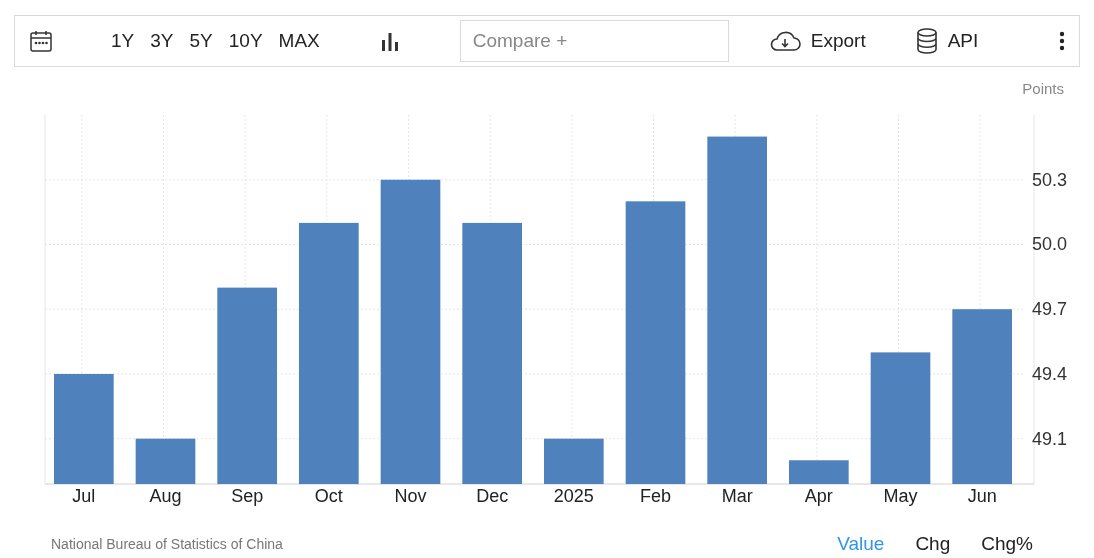  I want to click on axis-label: 50.0, so click(1050, 244).